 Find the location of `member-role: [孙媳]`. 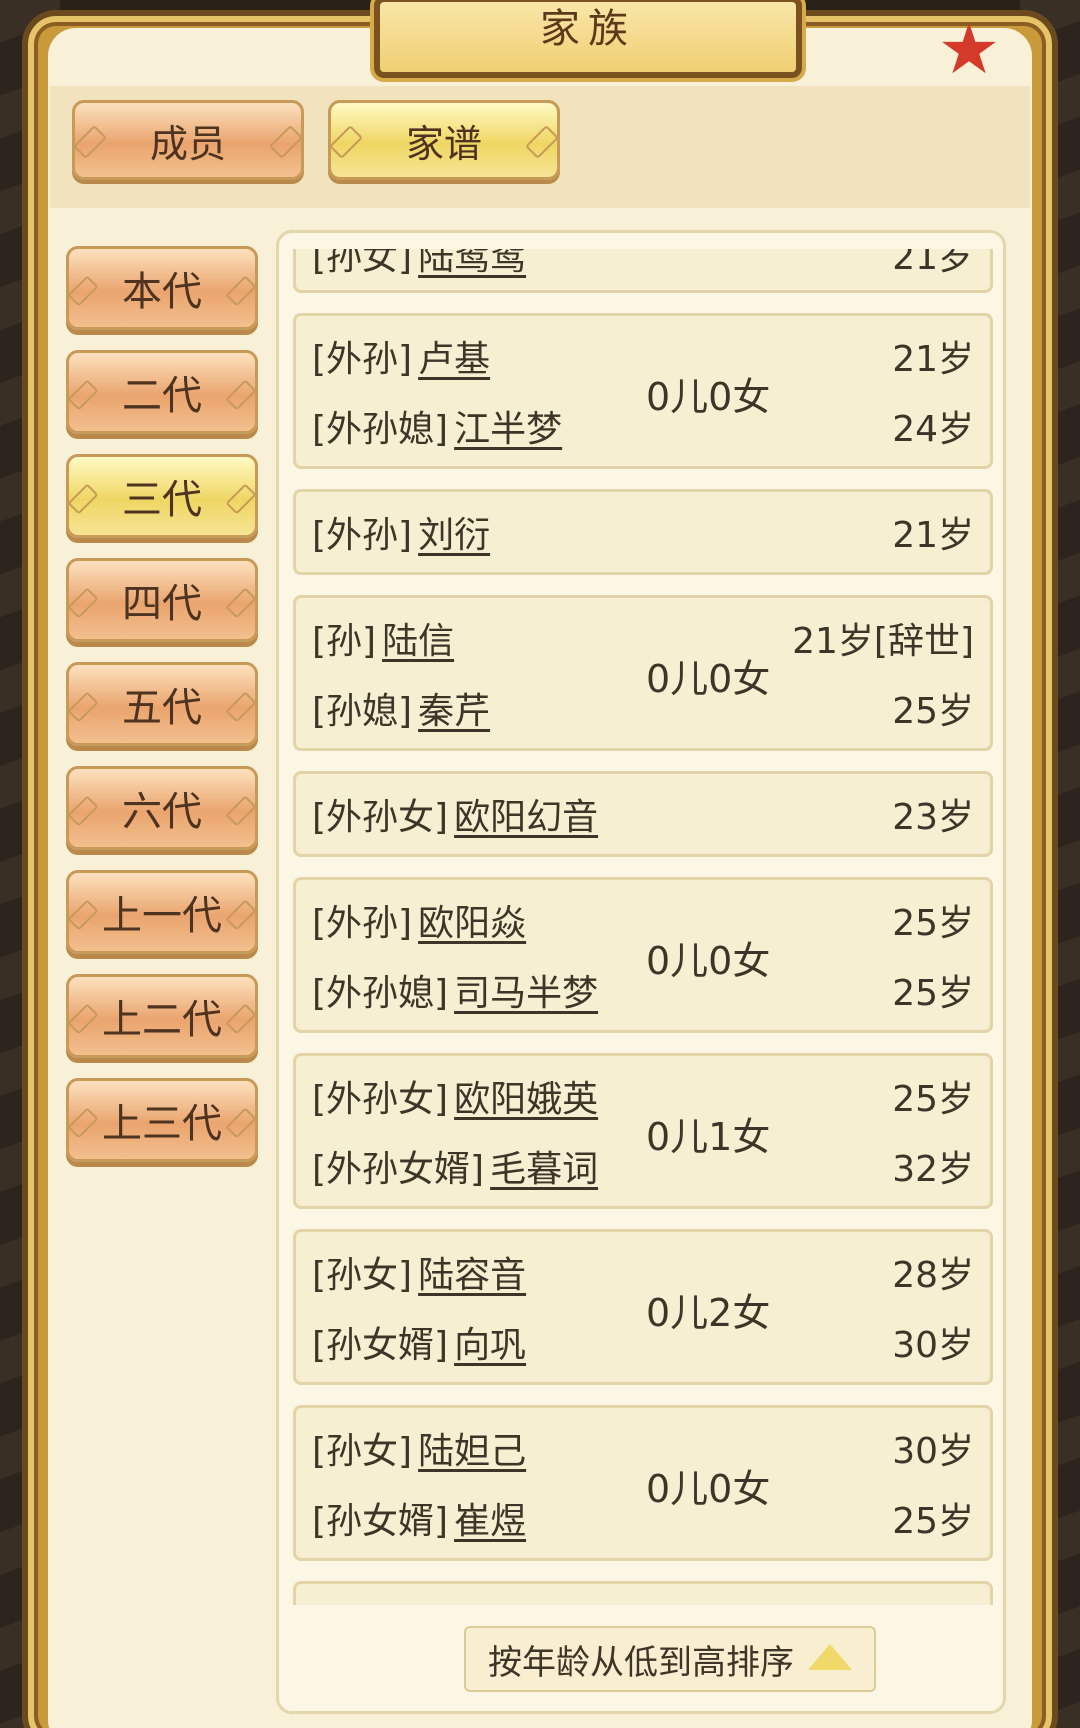

member-role: [孙媳] is located at coordinates (362, 711).